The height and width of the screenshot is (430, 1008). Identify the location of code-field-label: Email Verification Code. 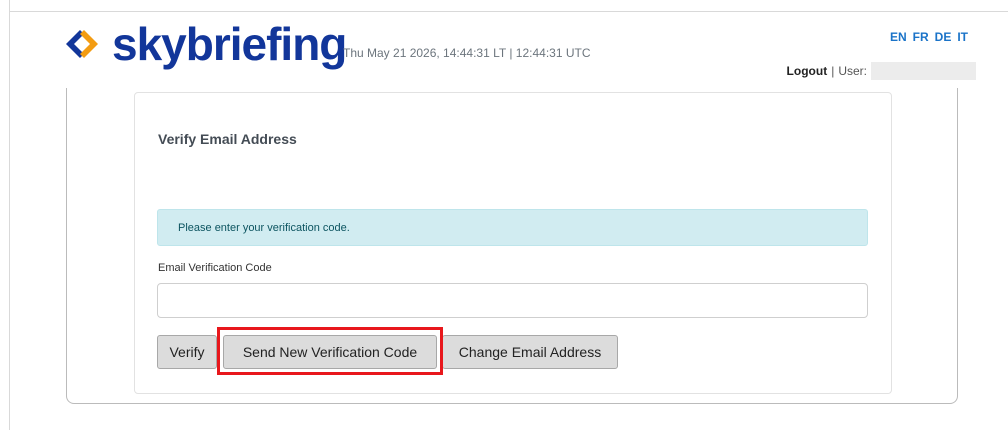
(215, 268).